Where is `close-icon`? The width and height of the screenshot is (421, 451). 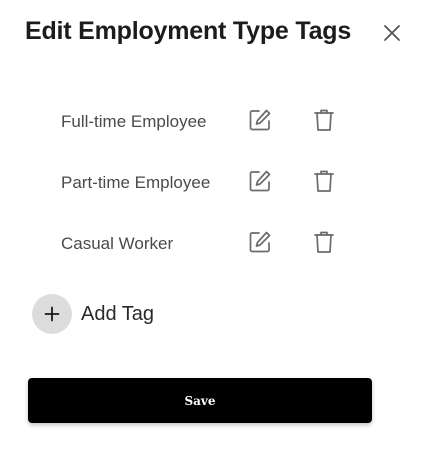 close-icon is located at coordinates (392, 35).